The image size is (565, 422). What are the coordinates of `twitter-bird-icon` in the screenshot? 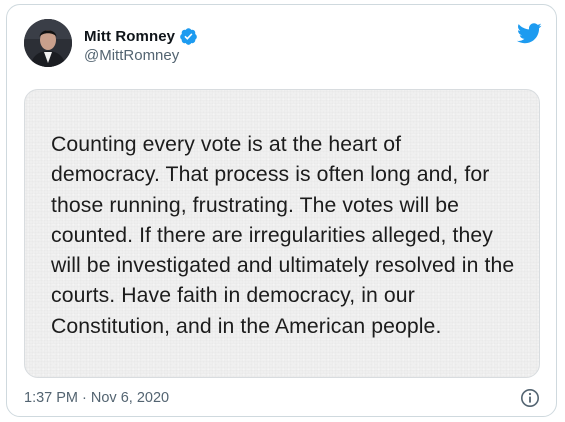 It's located at (529, 33).